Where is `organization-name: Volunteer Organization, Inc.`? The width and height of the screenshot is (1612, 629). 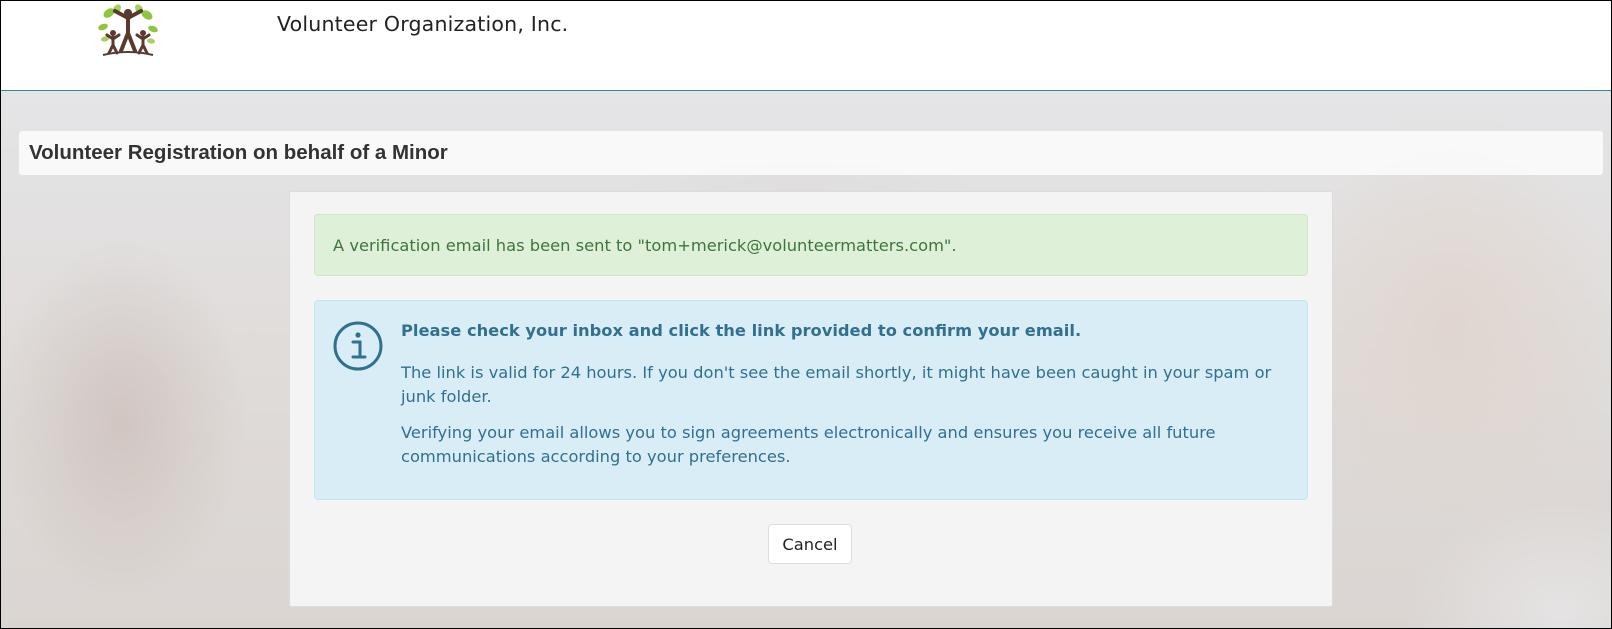
organization-name: Volunteer Organization, Inc. is located at coordinates (423, 24).